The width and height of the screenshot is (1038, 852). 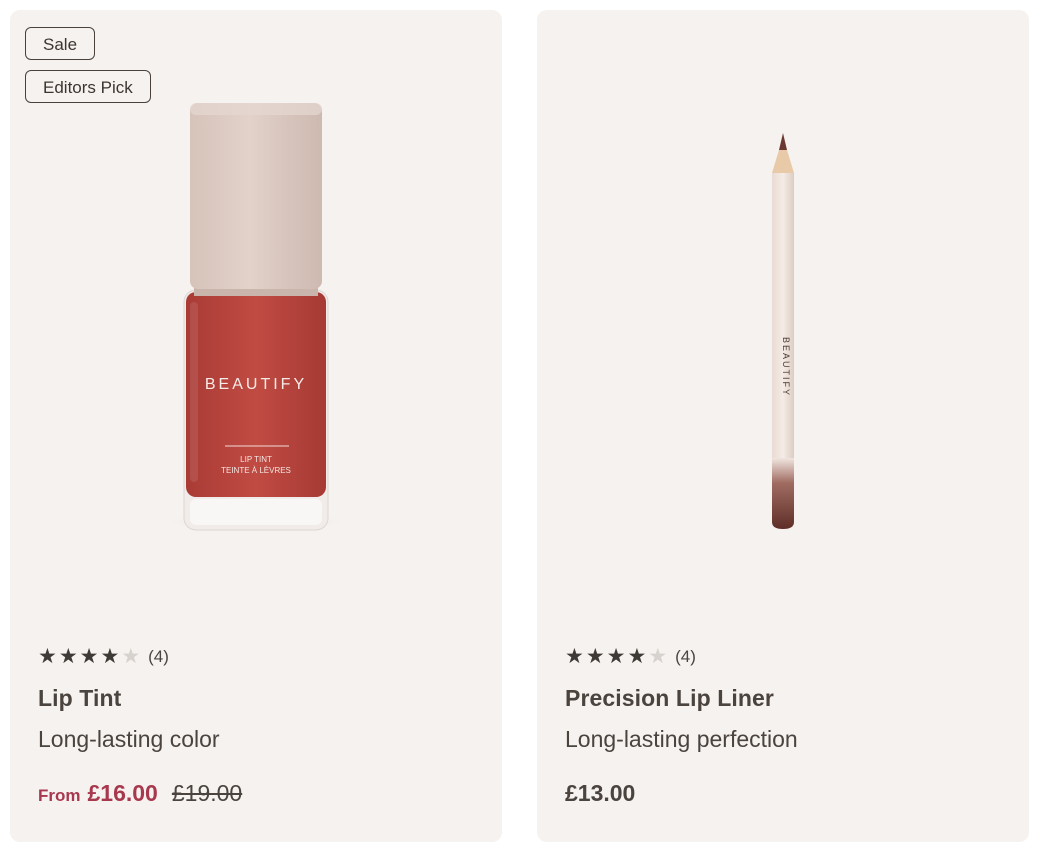 What do you see at coordinates (59, 795) in the screenshot?
I see `price-prefix: From` at bounding box center [59, 795].